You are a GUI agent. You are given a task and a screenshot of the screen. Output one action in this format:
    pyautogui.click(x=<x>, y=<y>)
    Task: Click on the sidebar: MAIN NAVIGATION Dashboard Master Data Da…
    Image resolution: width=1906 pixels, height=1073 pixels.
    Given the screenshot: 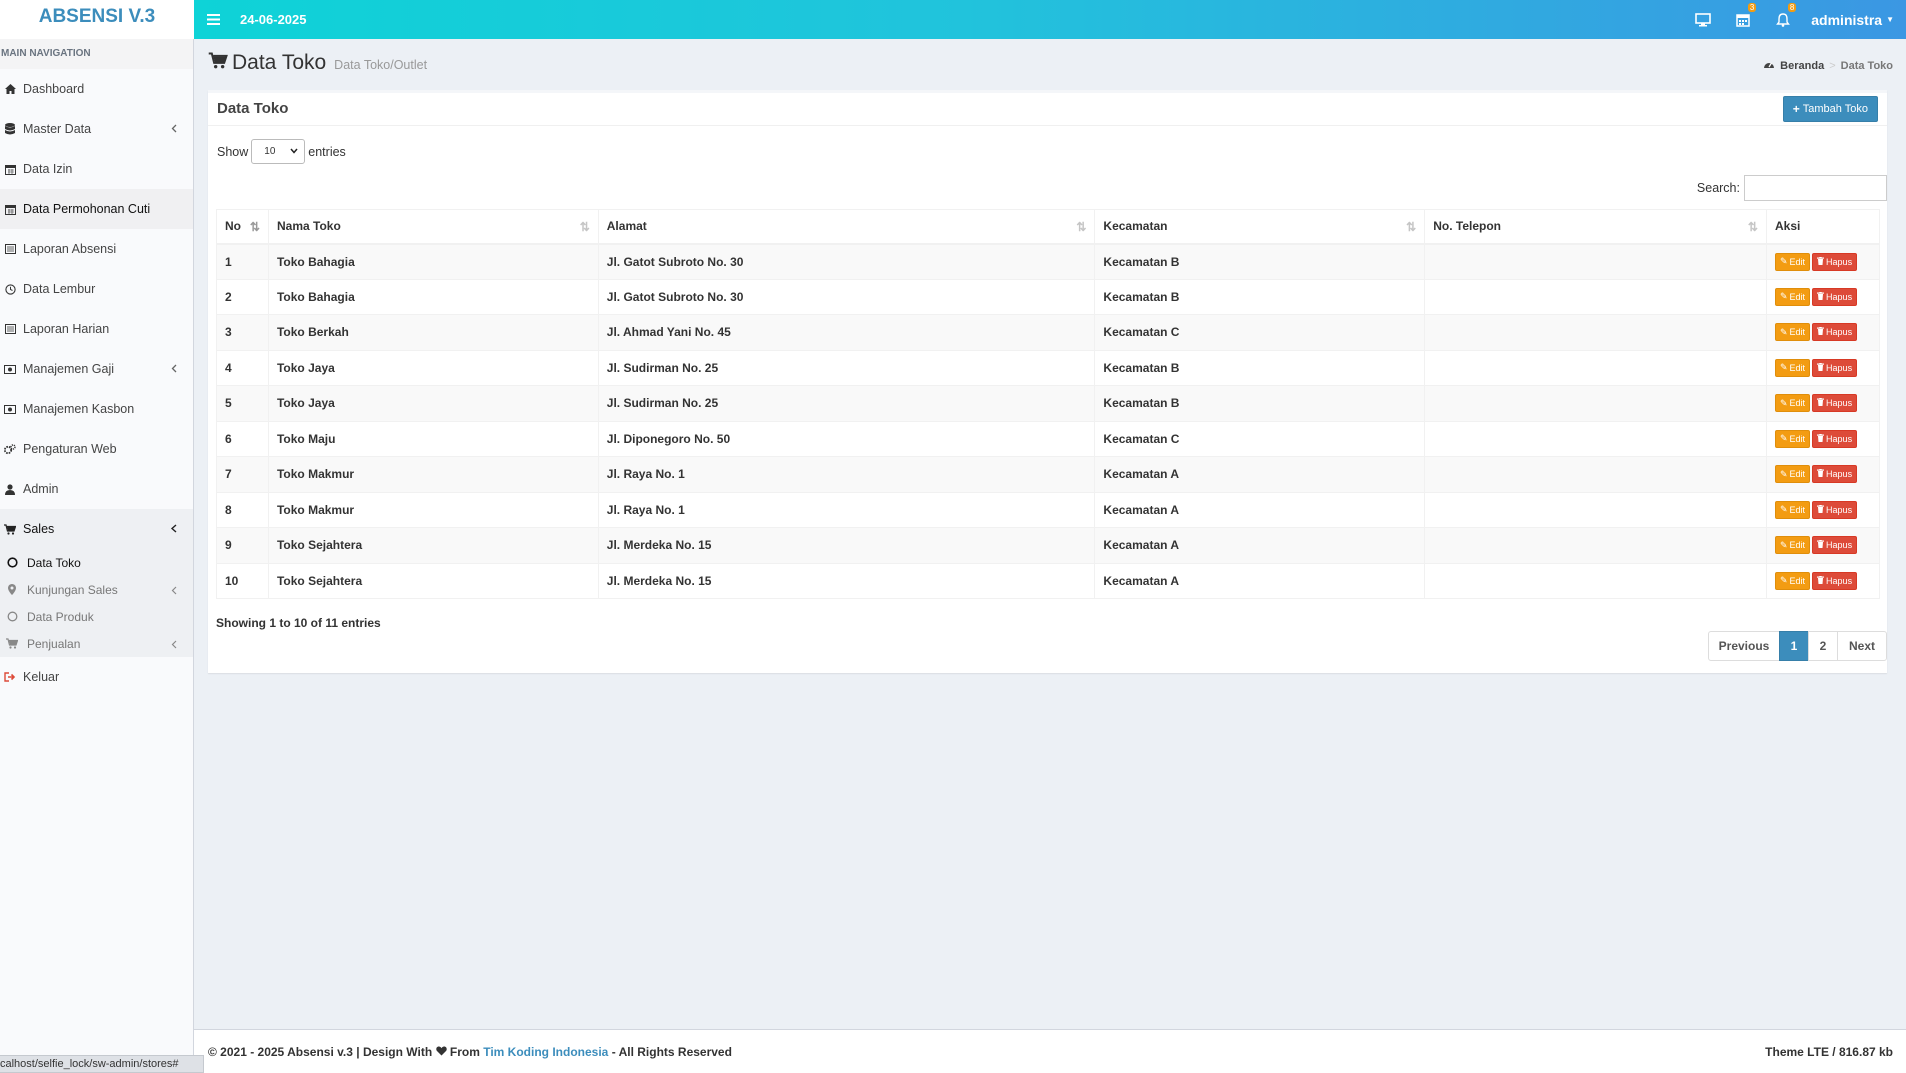 What is the action you would take?
    pyautogui.click(x=97, y=556)
    